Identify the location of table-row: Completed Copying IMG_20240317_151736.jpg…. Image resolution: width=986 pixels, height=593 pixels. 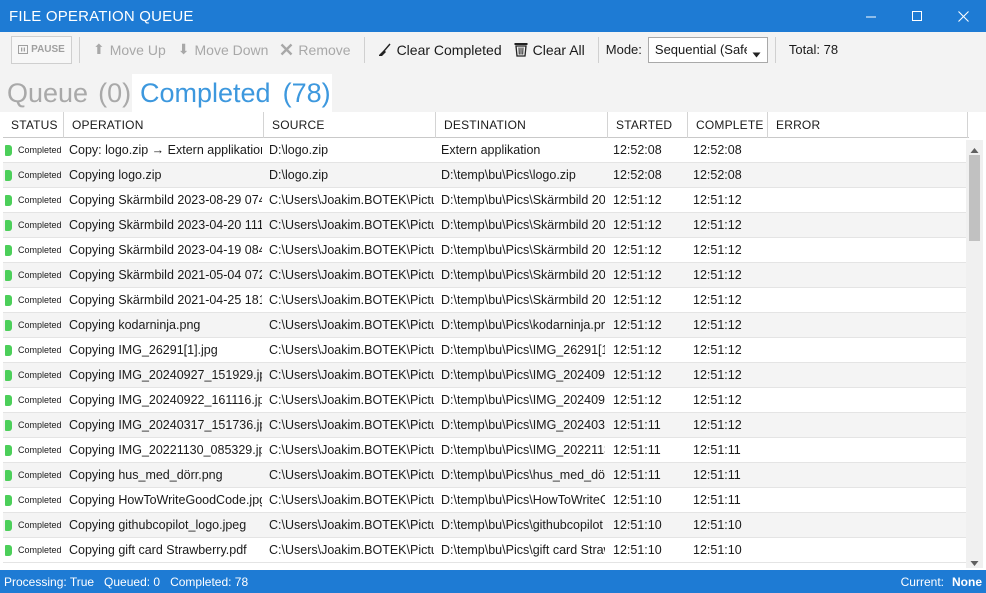
(485, 425).